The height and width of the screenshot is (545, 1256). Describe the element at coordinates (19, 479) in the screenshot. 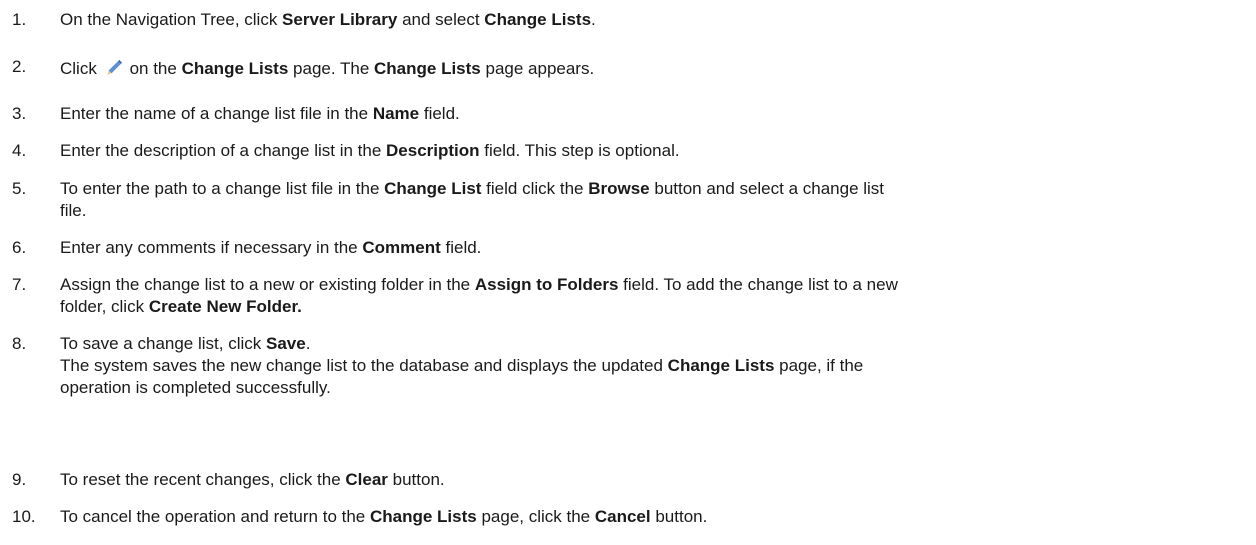

I see `step-number: 9.` at that location.